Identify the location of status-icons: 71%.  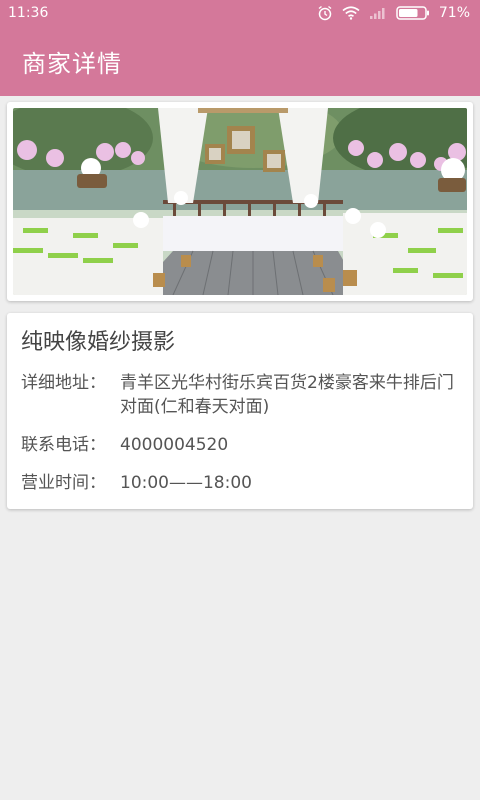
(393, 13).